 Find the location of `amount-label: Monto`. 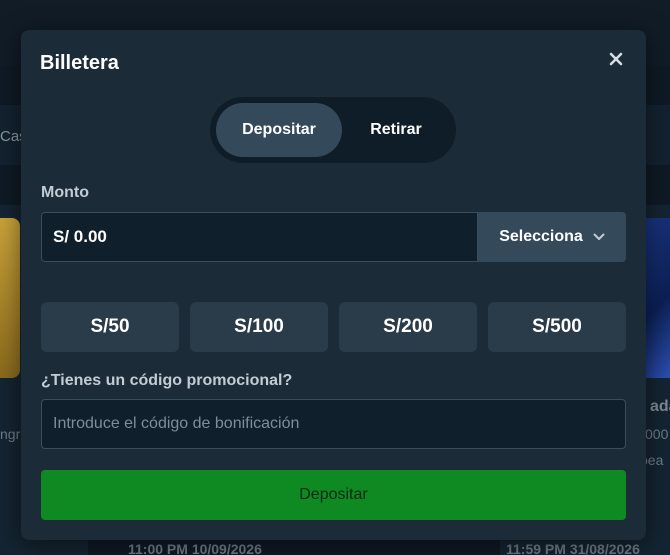

amount-label: Monto is located at coordinates (65, 192).